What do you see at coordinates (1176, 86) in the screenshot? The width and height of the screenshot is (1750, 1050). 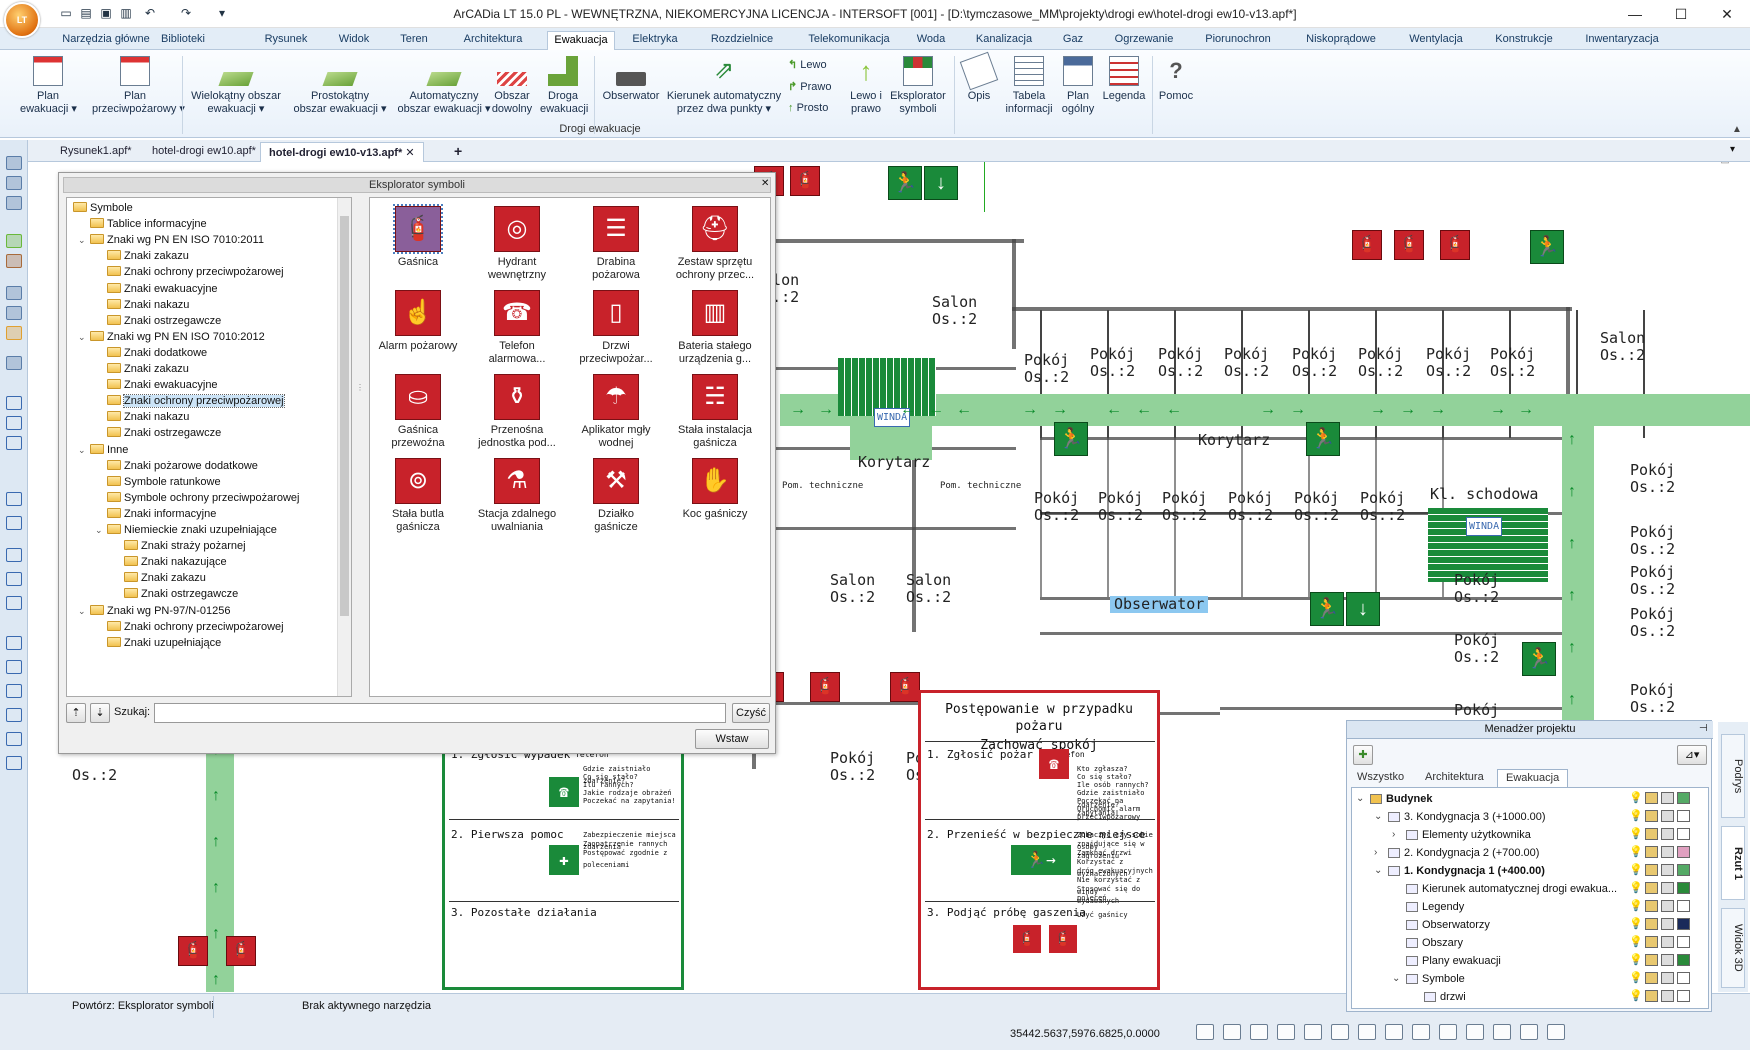 I see `pomoc-button: ? Pomoc` at bounding box center [1176, 86].